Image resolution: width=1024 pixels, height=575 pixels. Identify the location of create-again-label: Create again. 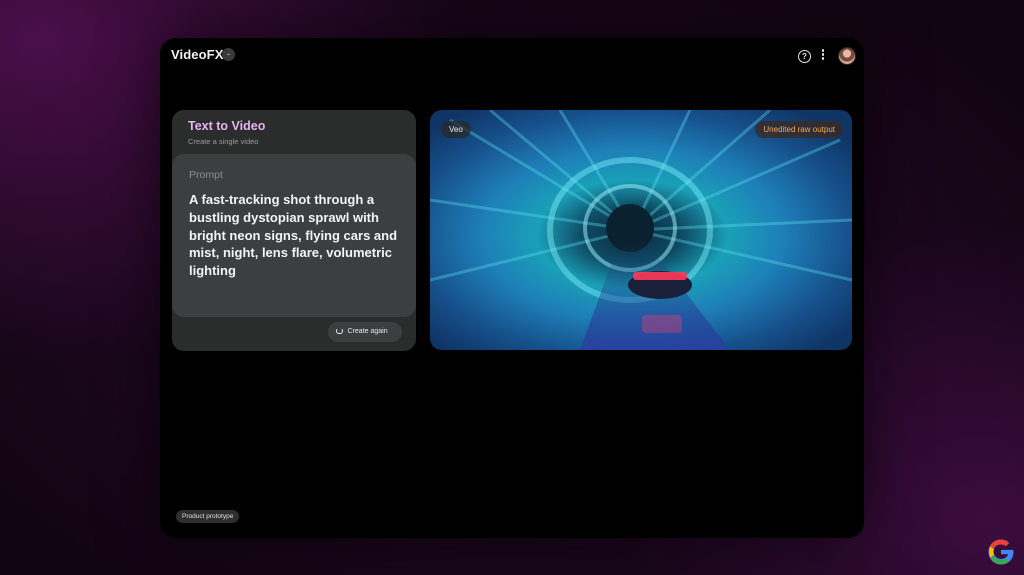
(367, 331).